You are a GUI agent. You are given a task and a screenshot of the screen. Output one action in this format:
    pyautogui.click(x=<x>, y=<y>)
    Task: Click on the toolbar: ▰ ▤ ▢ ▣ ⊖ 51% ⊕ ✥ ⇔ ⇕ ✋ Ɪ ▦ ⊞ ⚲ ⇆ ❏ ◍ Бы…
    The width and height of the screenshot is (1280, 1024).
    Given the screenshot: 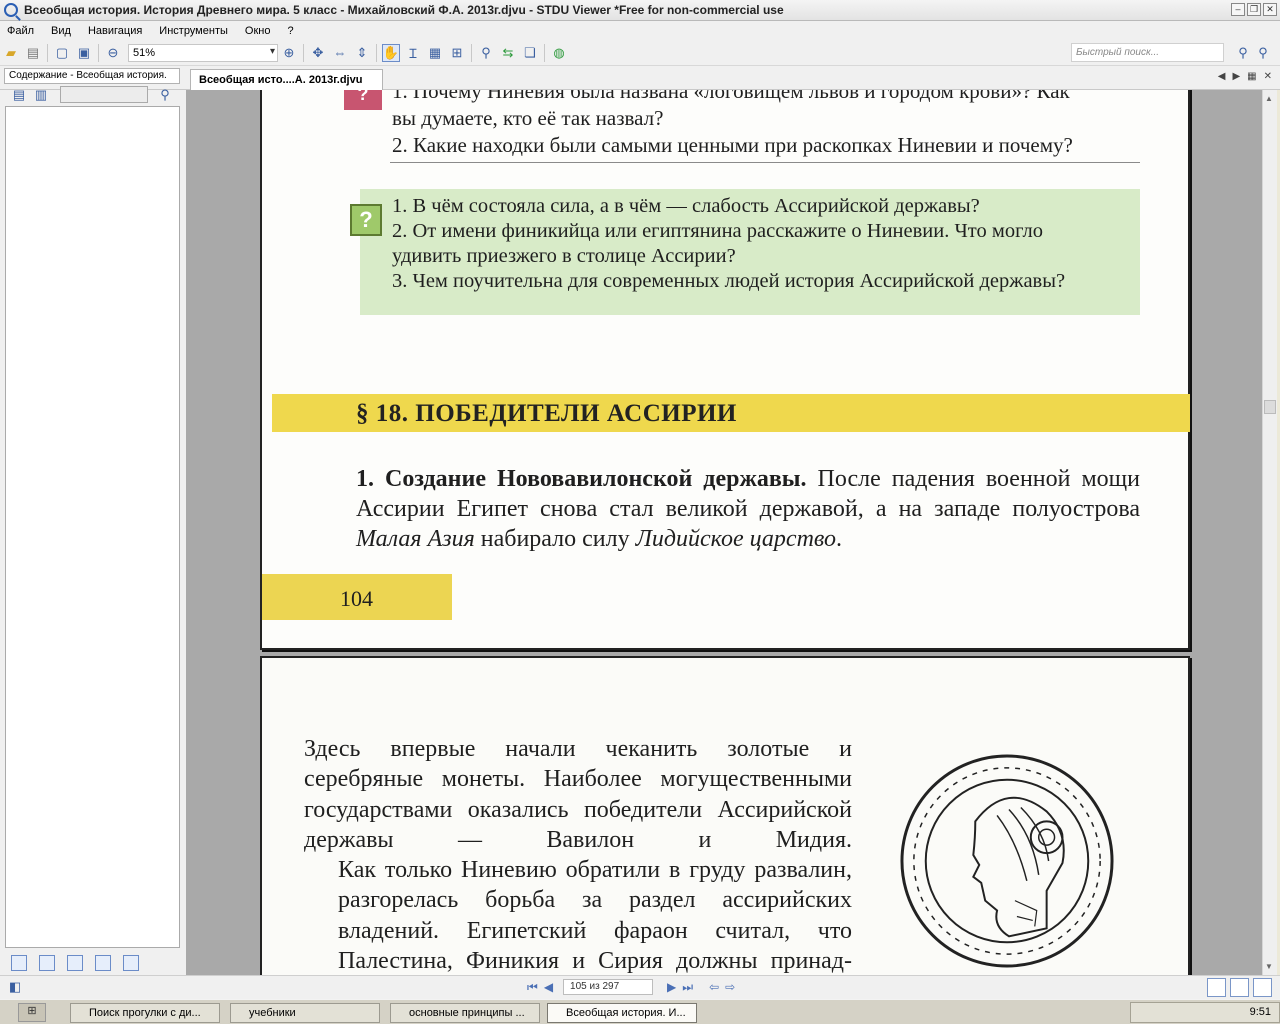 What is the action you would take?
    pyautogui.click(x=640, y=53)
    